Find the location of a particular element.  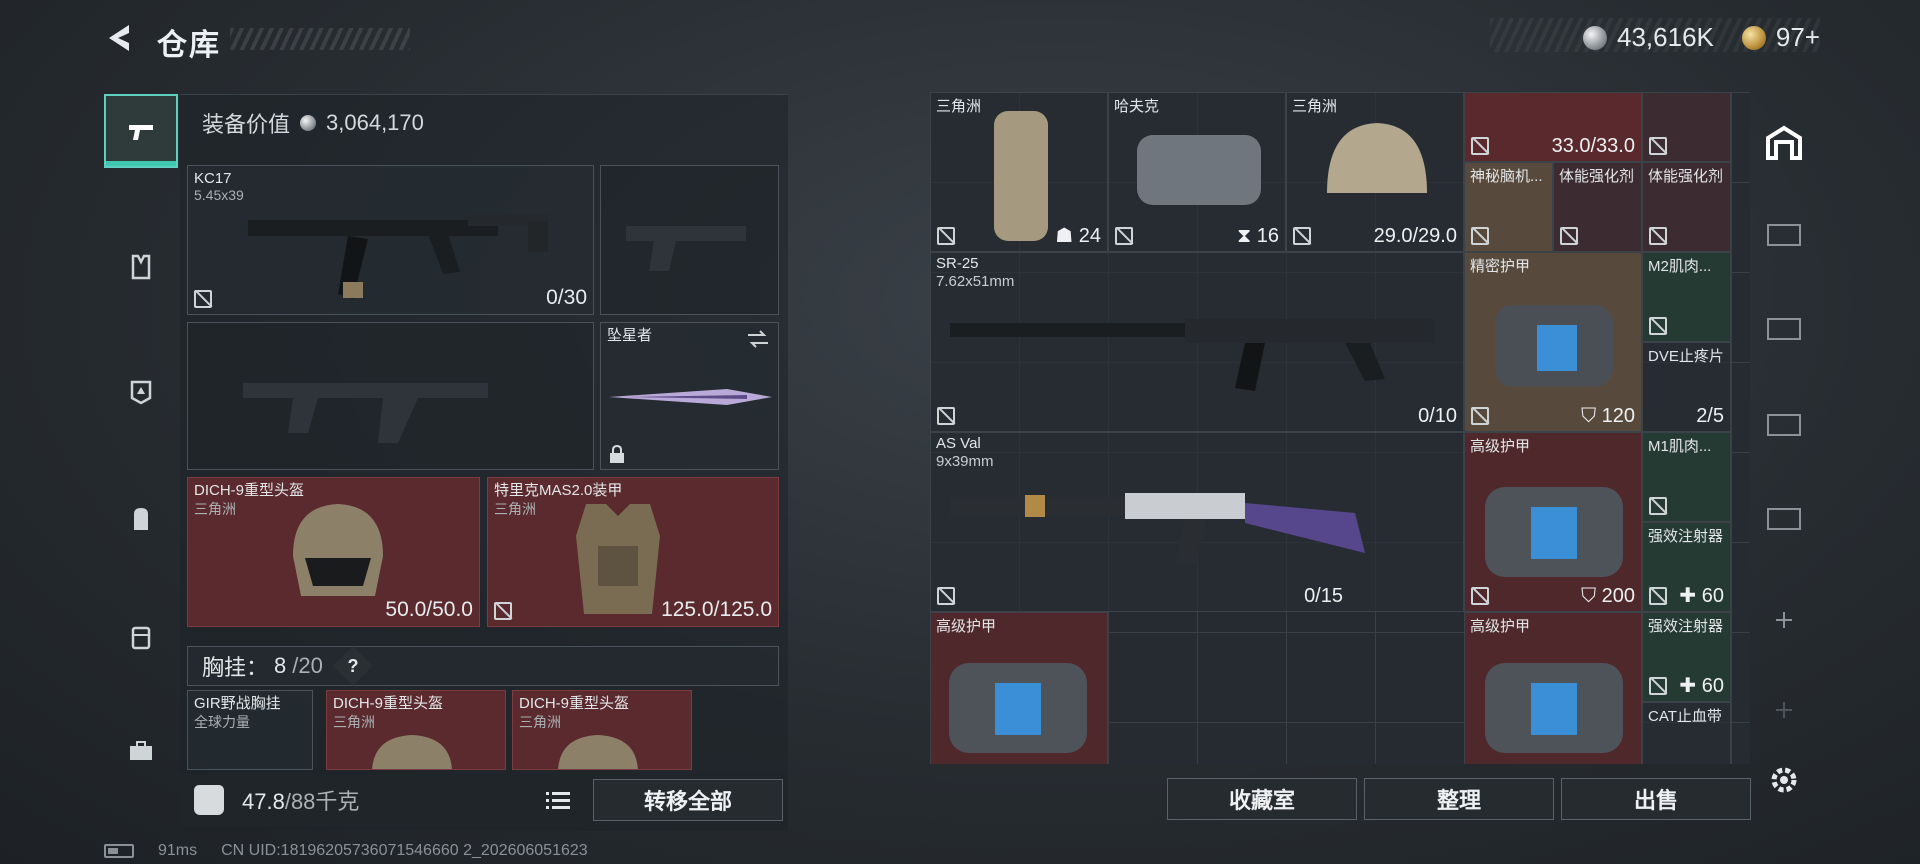

swap-icon is located at coordinates (758, 339).